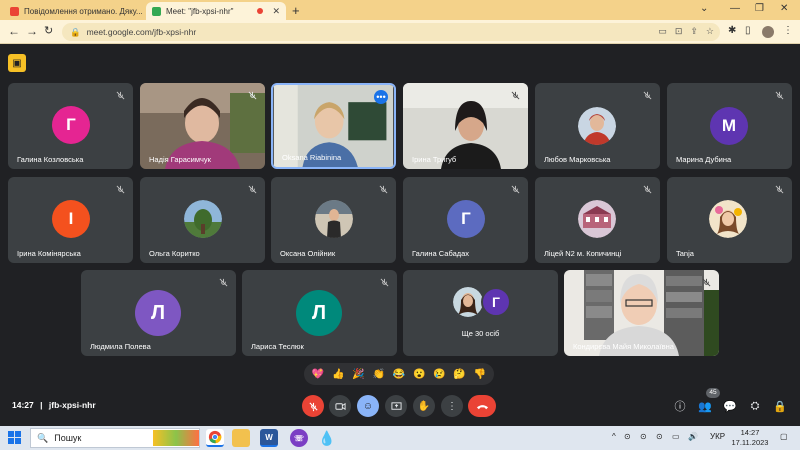 The image size is (800, 450). I want to click on avatar: І, so click(71, 219).